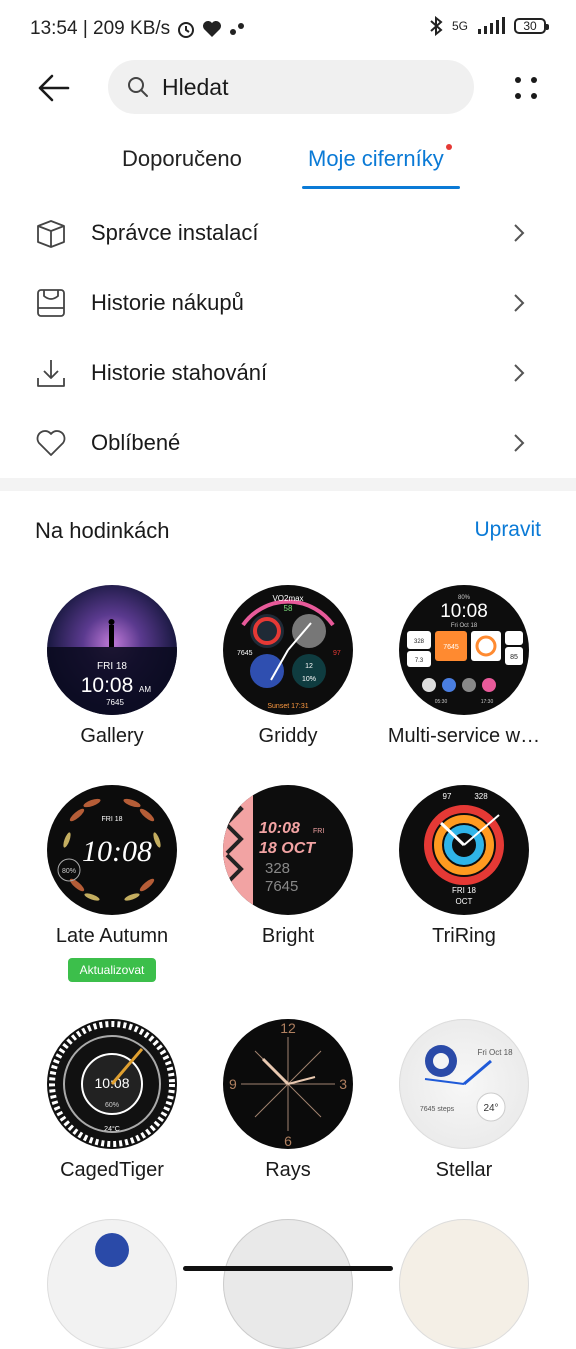 The width and height of the screenshot is (576, 1349). I want to click on dial-bpm: 85, so click(514, 657).